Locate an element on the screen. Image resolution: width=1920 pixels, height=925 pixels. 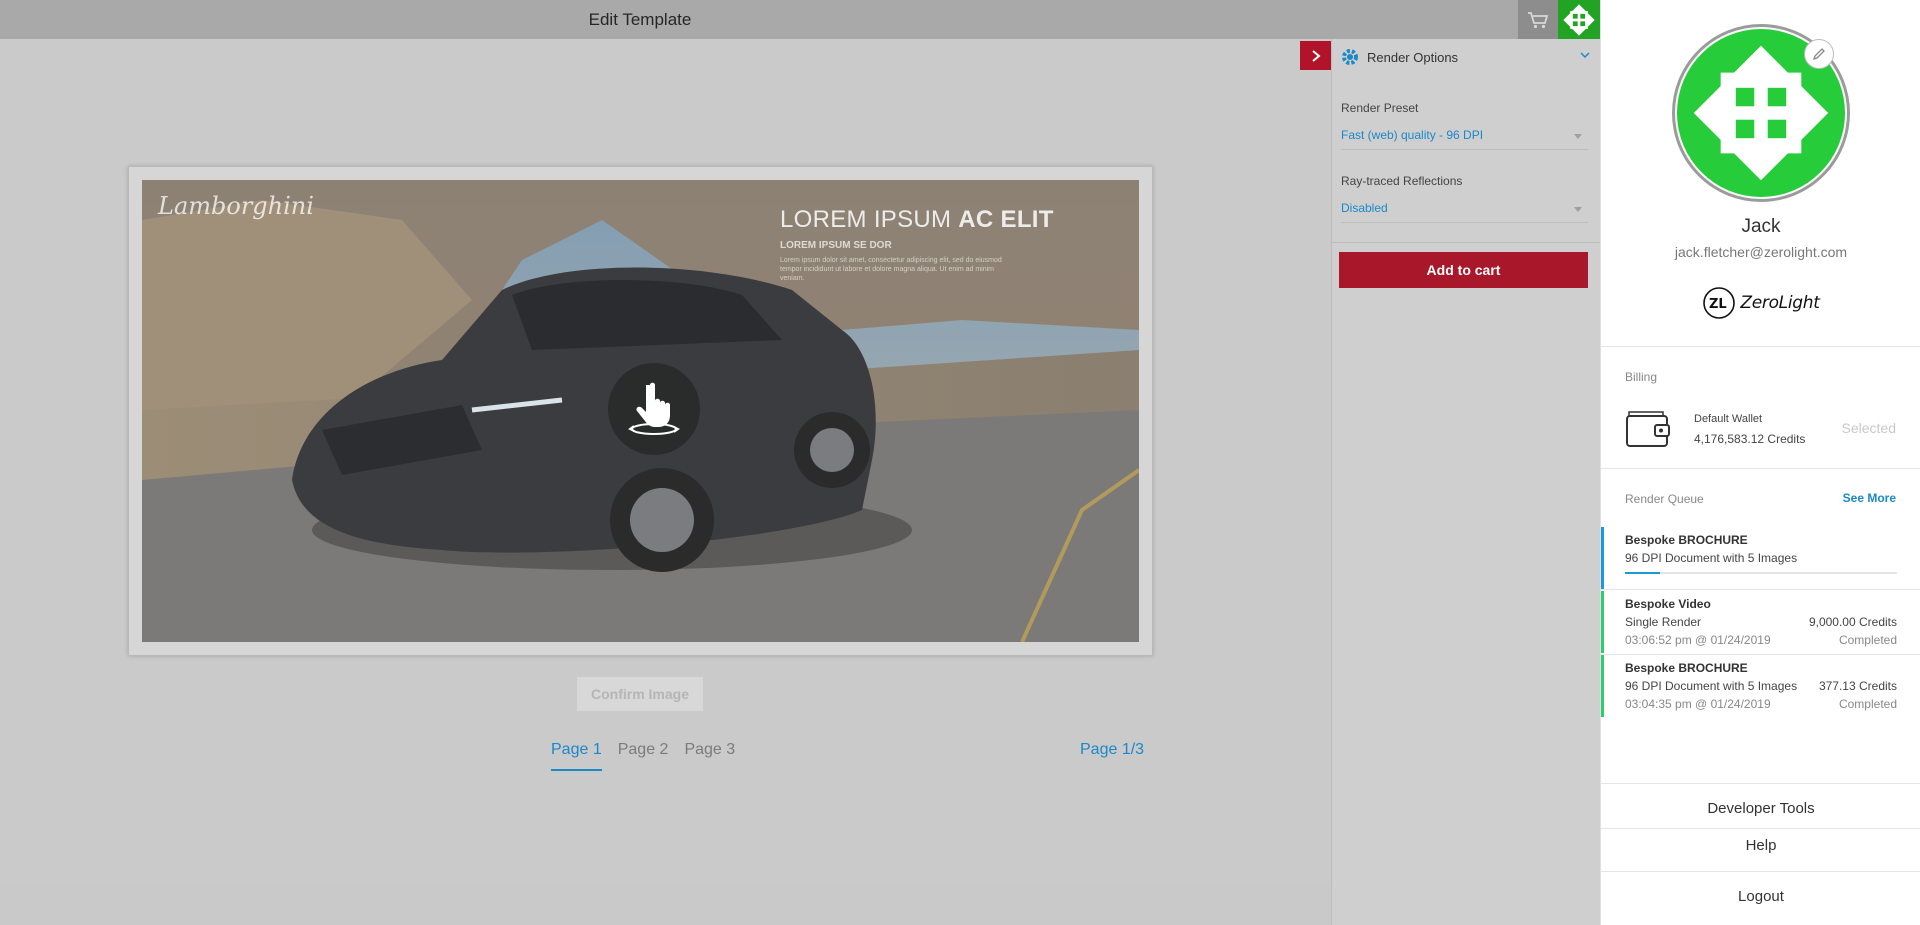
render-preset-label: Render Preset is located at coordinates (1380, 108).